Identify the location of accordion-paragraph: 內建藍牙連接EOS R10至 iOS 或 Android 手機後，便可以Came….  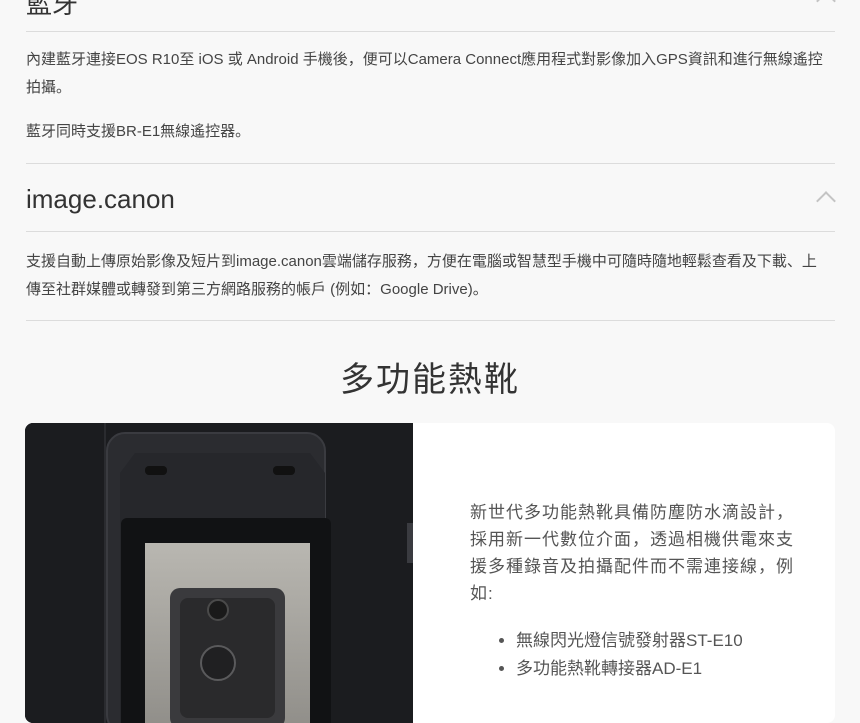
(424, 73).